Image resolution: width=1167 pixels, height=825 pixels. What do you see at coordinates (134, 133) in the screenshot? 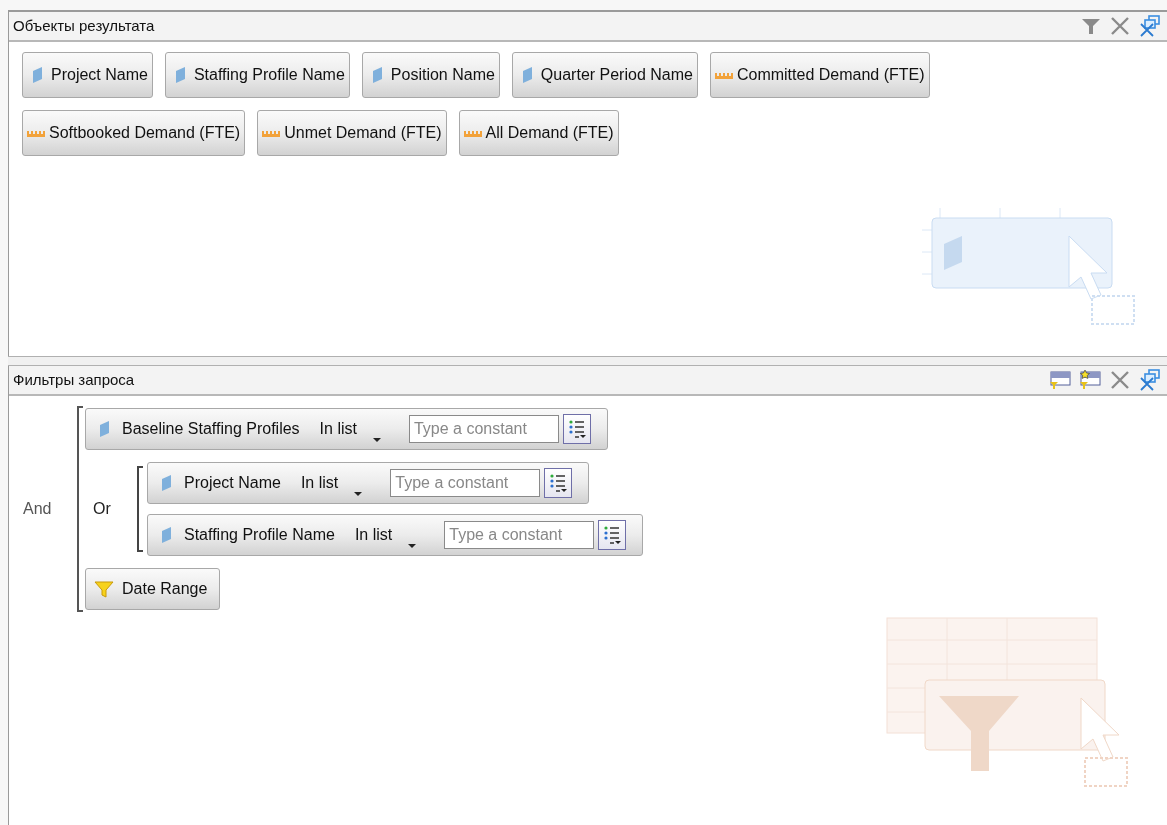
I see `result-object: Softbooked Demand (FTE)` at bounding box center [134, 133].